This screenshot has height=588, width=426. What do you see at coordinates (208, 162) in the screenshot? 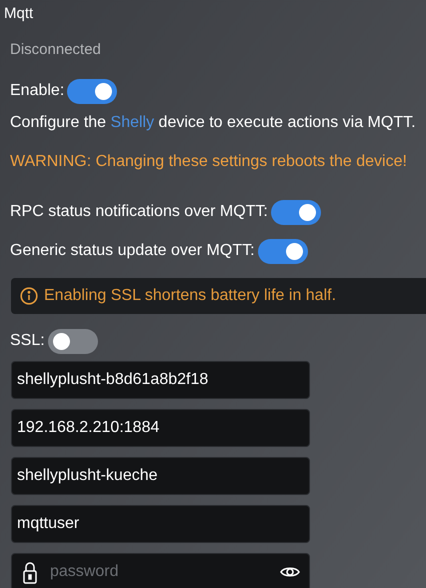
I see `warning-text: WARNING: Changing these settings reboots the device!` at bounding box center [208, 162].